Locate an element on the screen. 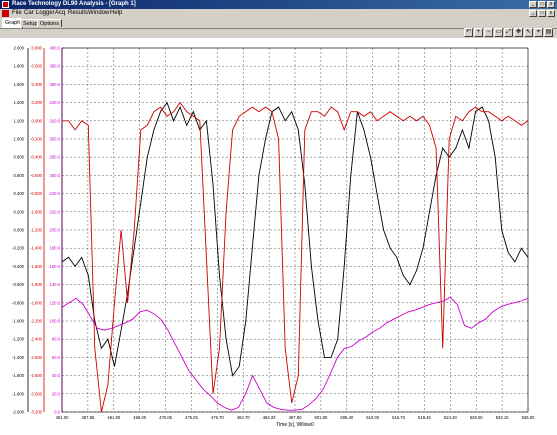 This screenshot has height=435, width=557. x-tick-label: 475.25 is located at coordinates (191, 417).